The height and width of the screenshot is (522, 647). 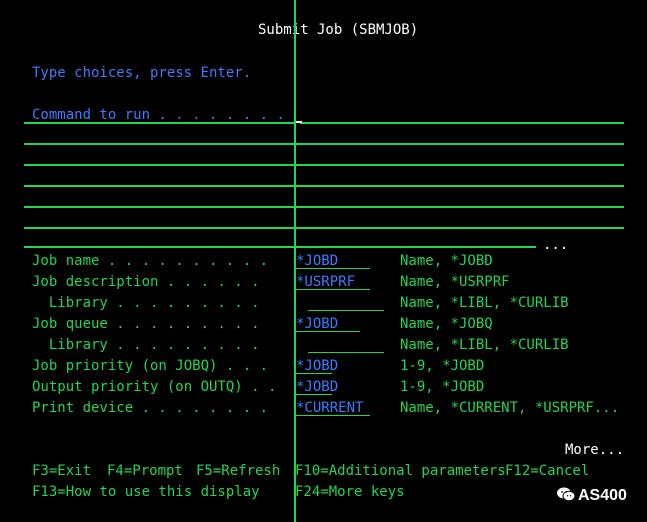 What do you see at coordinates (150, 408) in the screenshot?
I see `param-label: Print device . . . . . . . .` at bounding box center [150, 408].